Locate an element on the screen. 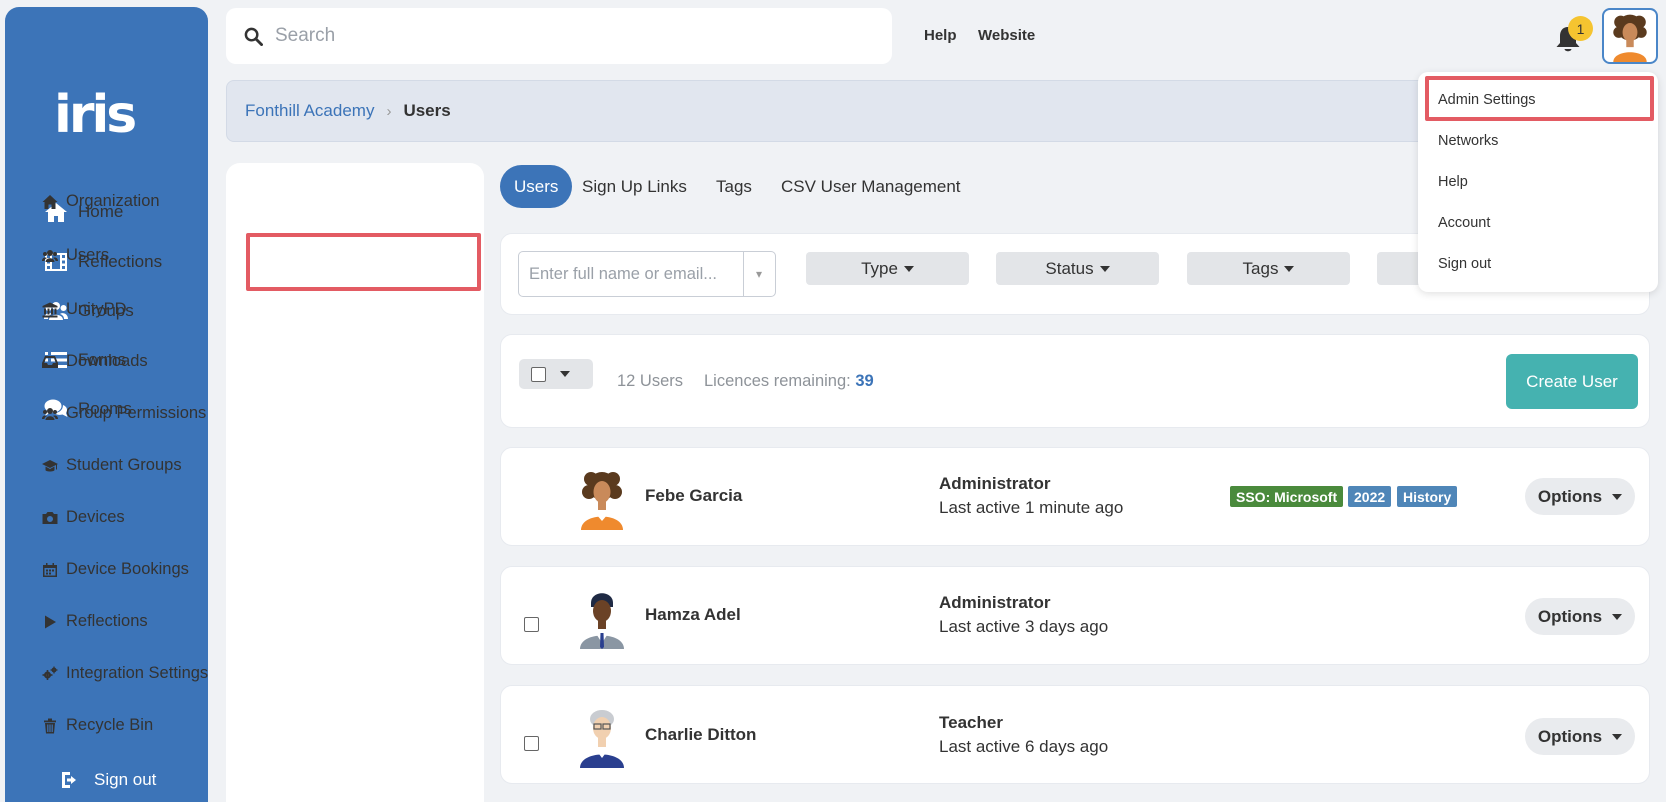 This screenshot has height=802, width=1666. search-icon is located at coordinates (253, 36).